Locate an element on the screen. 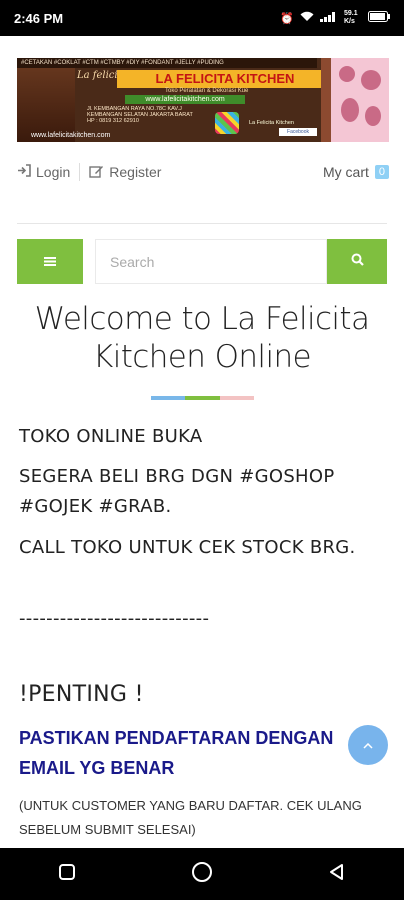  alarm-icon: ⏰ is located at coordinates (287, 18).